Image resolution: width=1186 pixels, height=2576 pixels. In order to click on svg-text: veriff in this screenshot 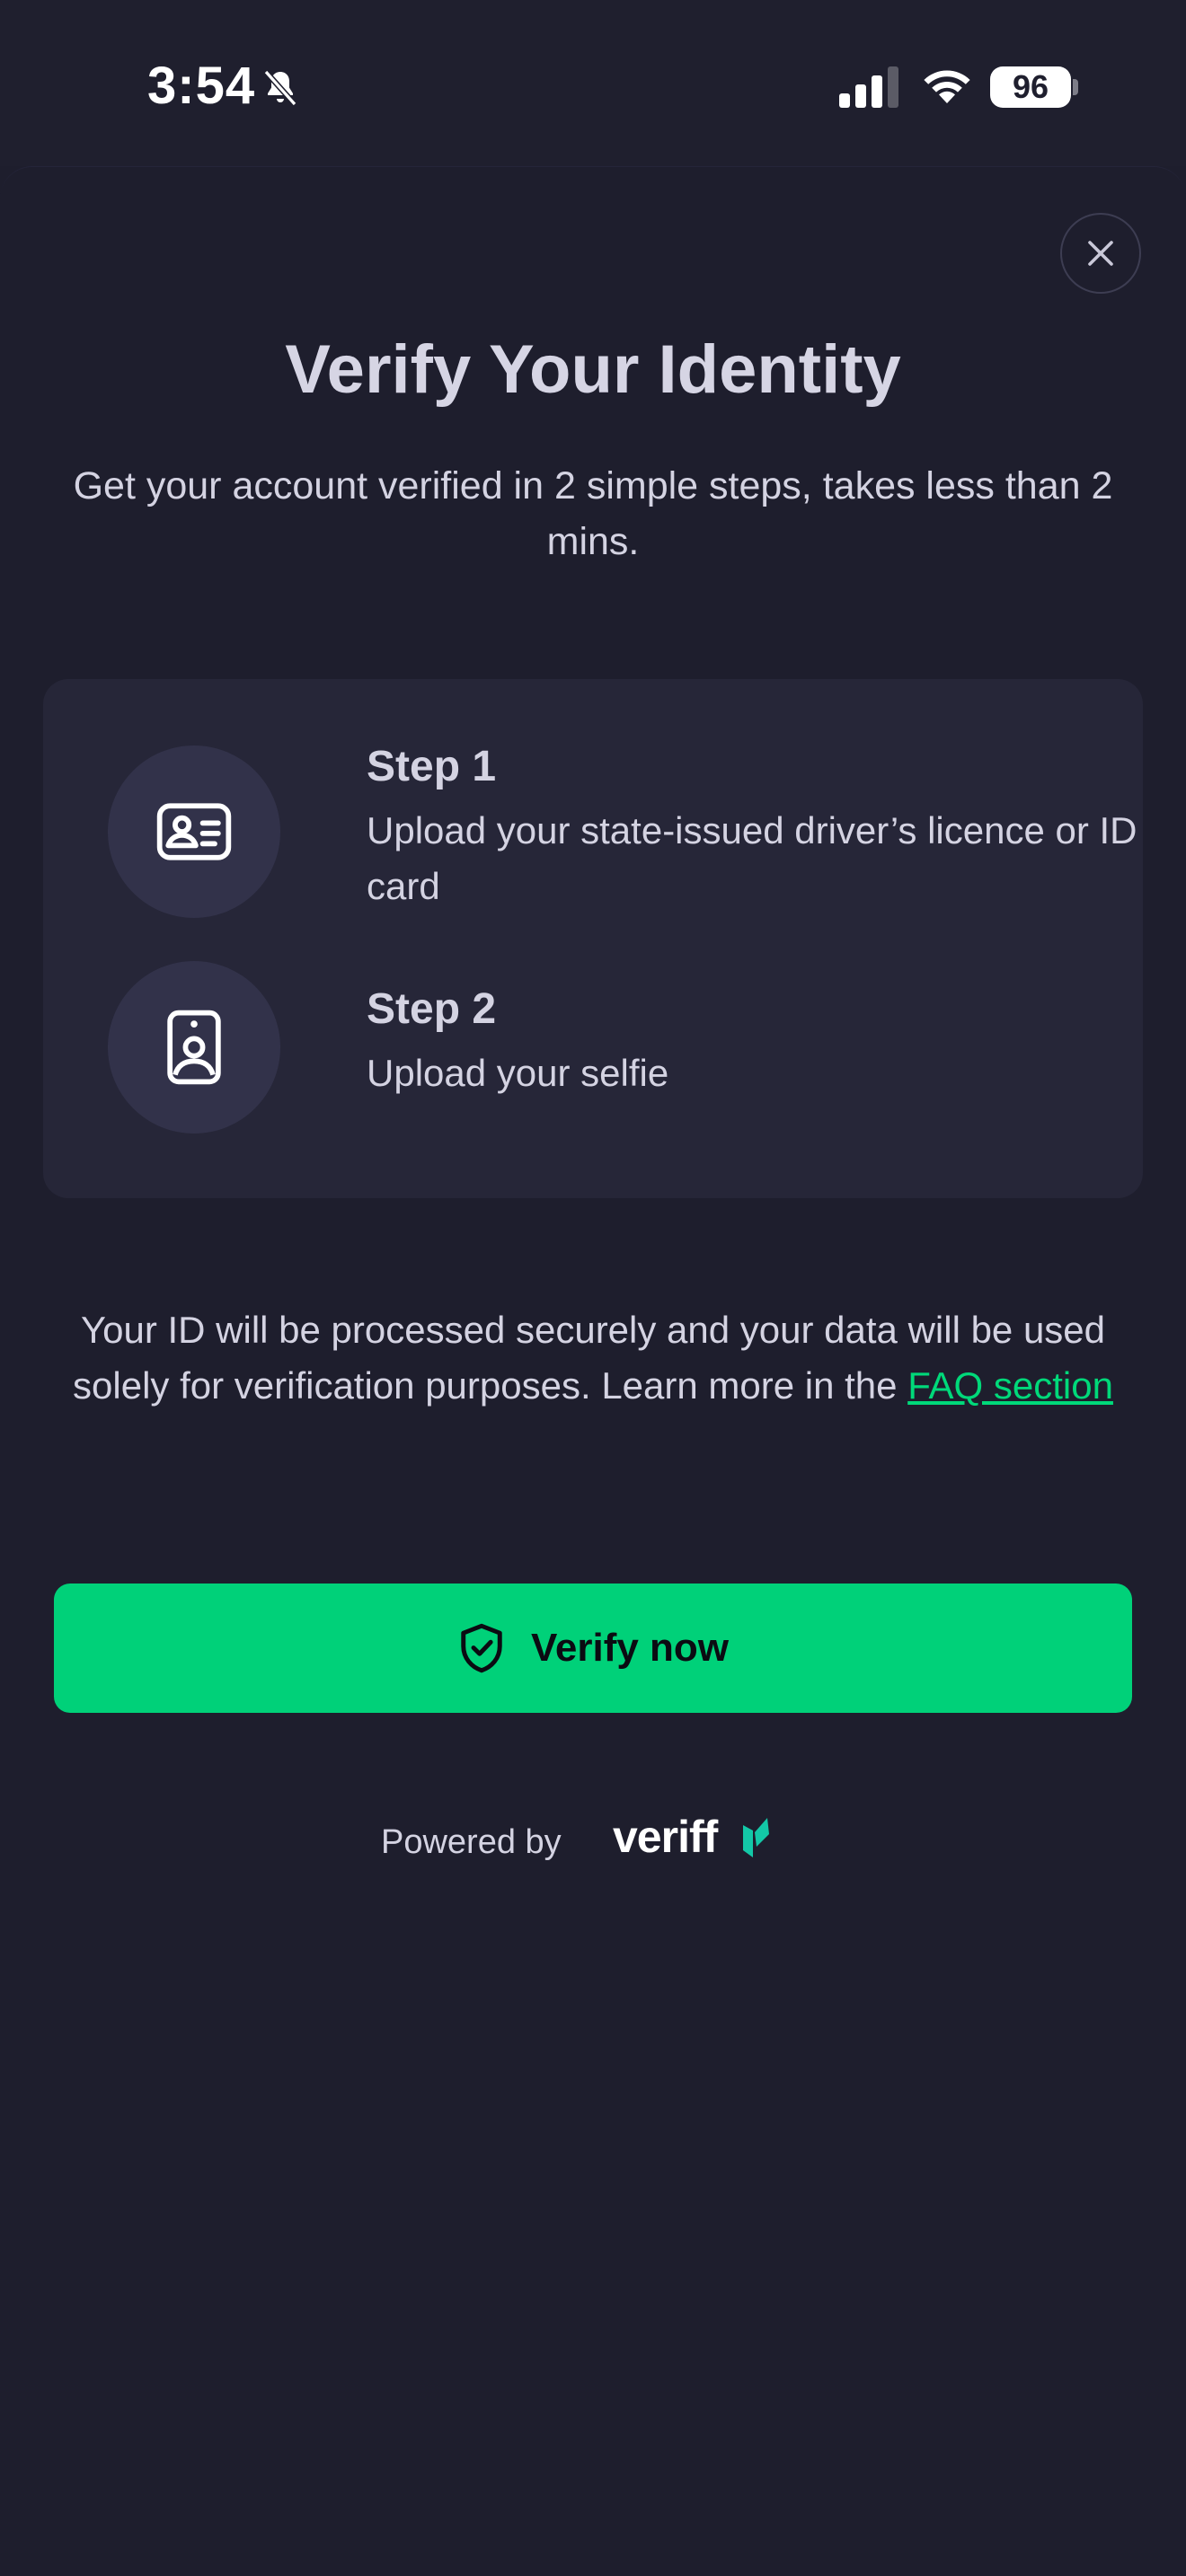, I will do `click(666, 1837)`.